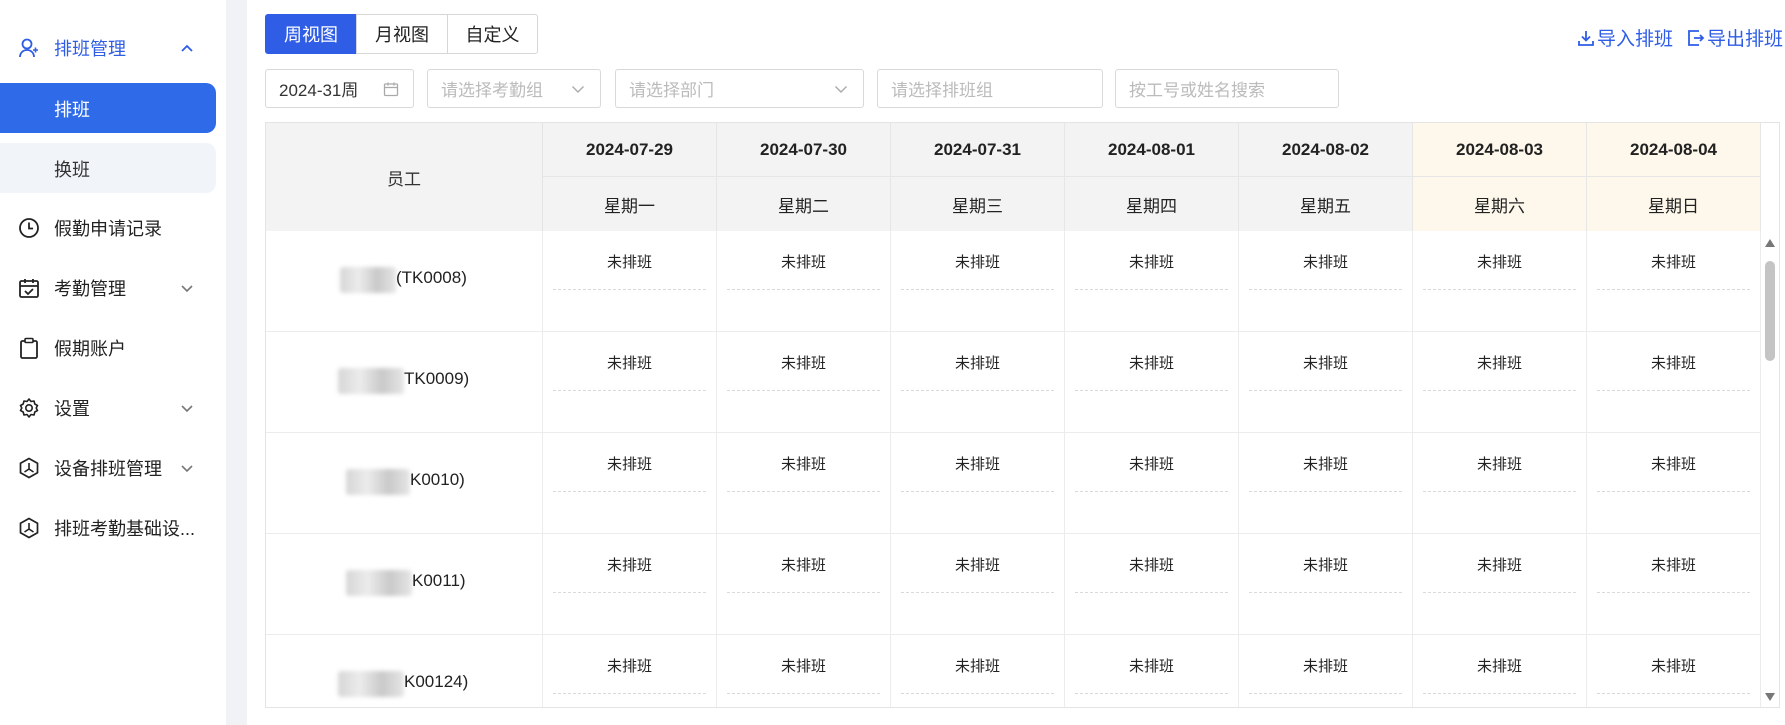 This screenshot has height=725, width=1785. I want to click on export-schedule-button: 导出排班, so click(1735, 37).